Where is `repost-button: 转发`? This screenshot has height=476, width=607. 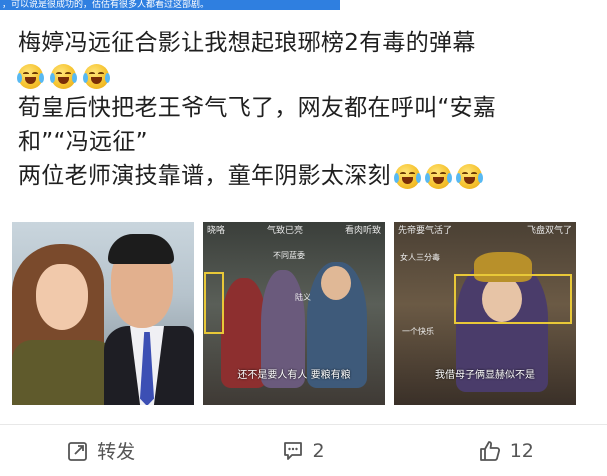
repost-button: 转发 is located at coordinates (101, 450).